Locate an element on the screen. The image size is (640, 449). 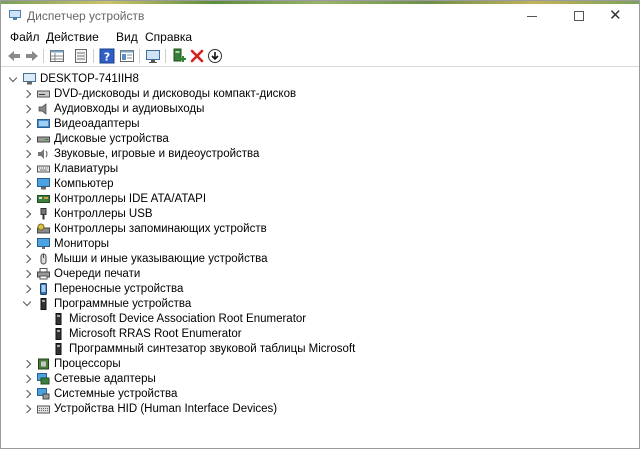
help-icon: ? is located at coordinates (107, 56).